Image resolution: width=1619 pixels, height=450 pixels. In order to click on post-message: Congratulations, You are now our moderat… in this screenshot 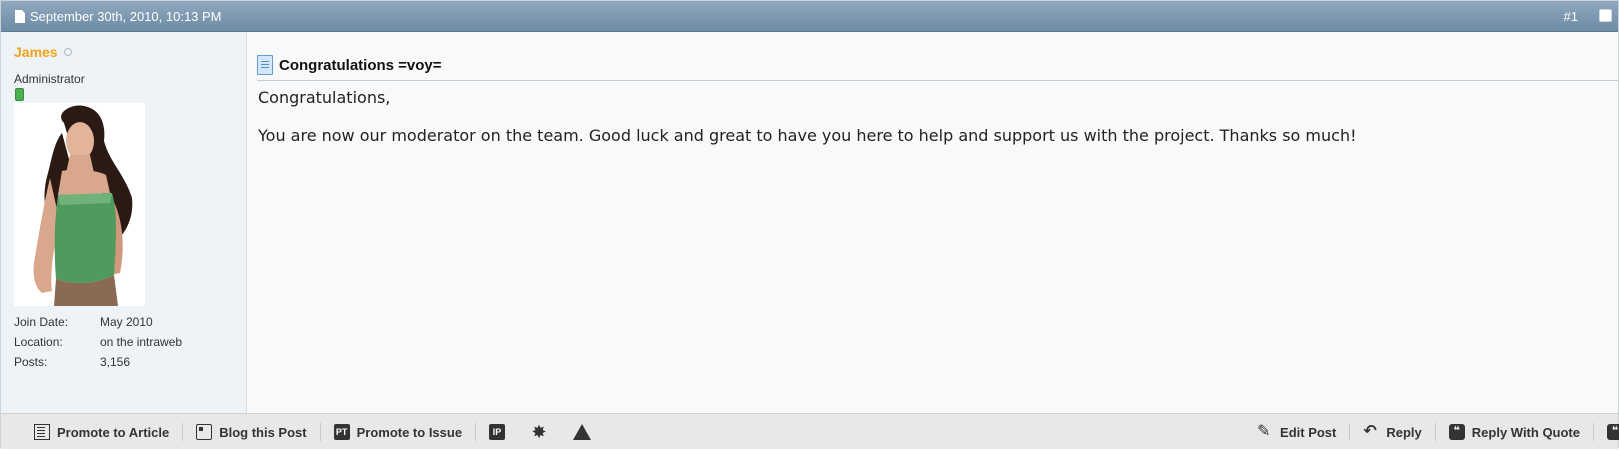, I will do `click(807, 126)`.